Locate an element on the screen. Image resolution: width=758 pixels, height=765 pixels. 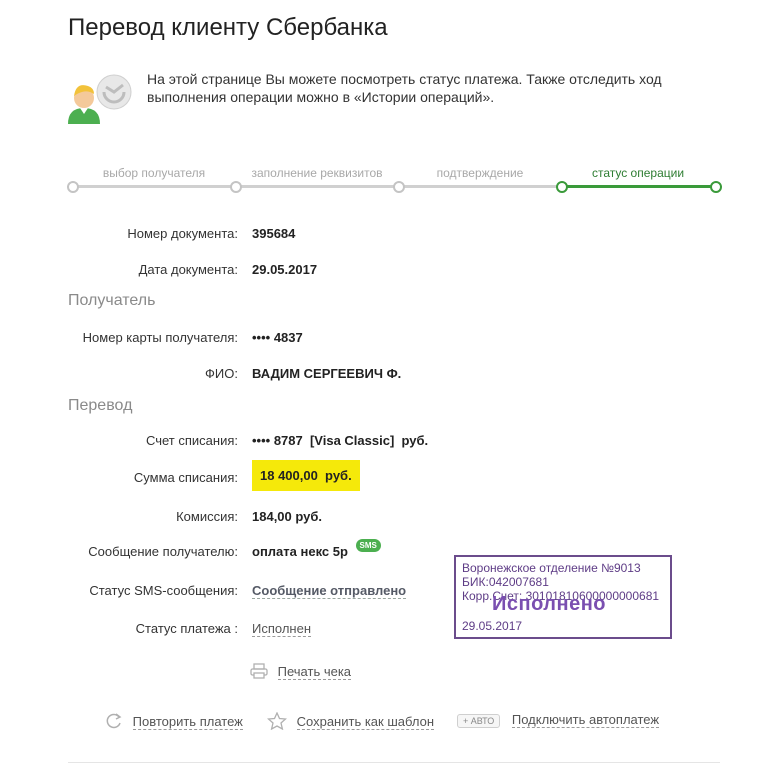
document-date-value: 29.05.2017 is located at coordinates (285, 269).